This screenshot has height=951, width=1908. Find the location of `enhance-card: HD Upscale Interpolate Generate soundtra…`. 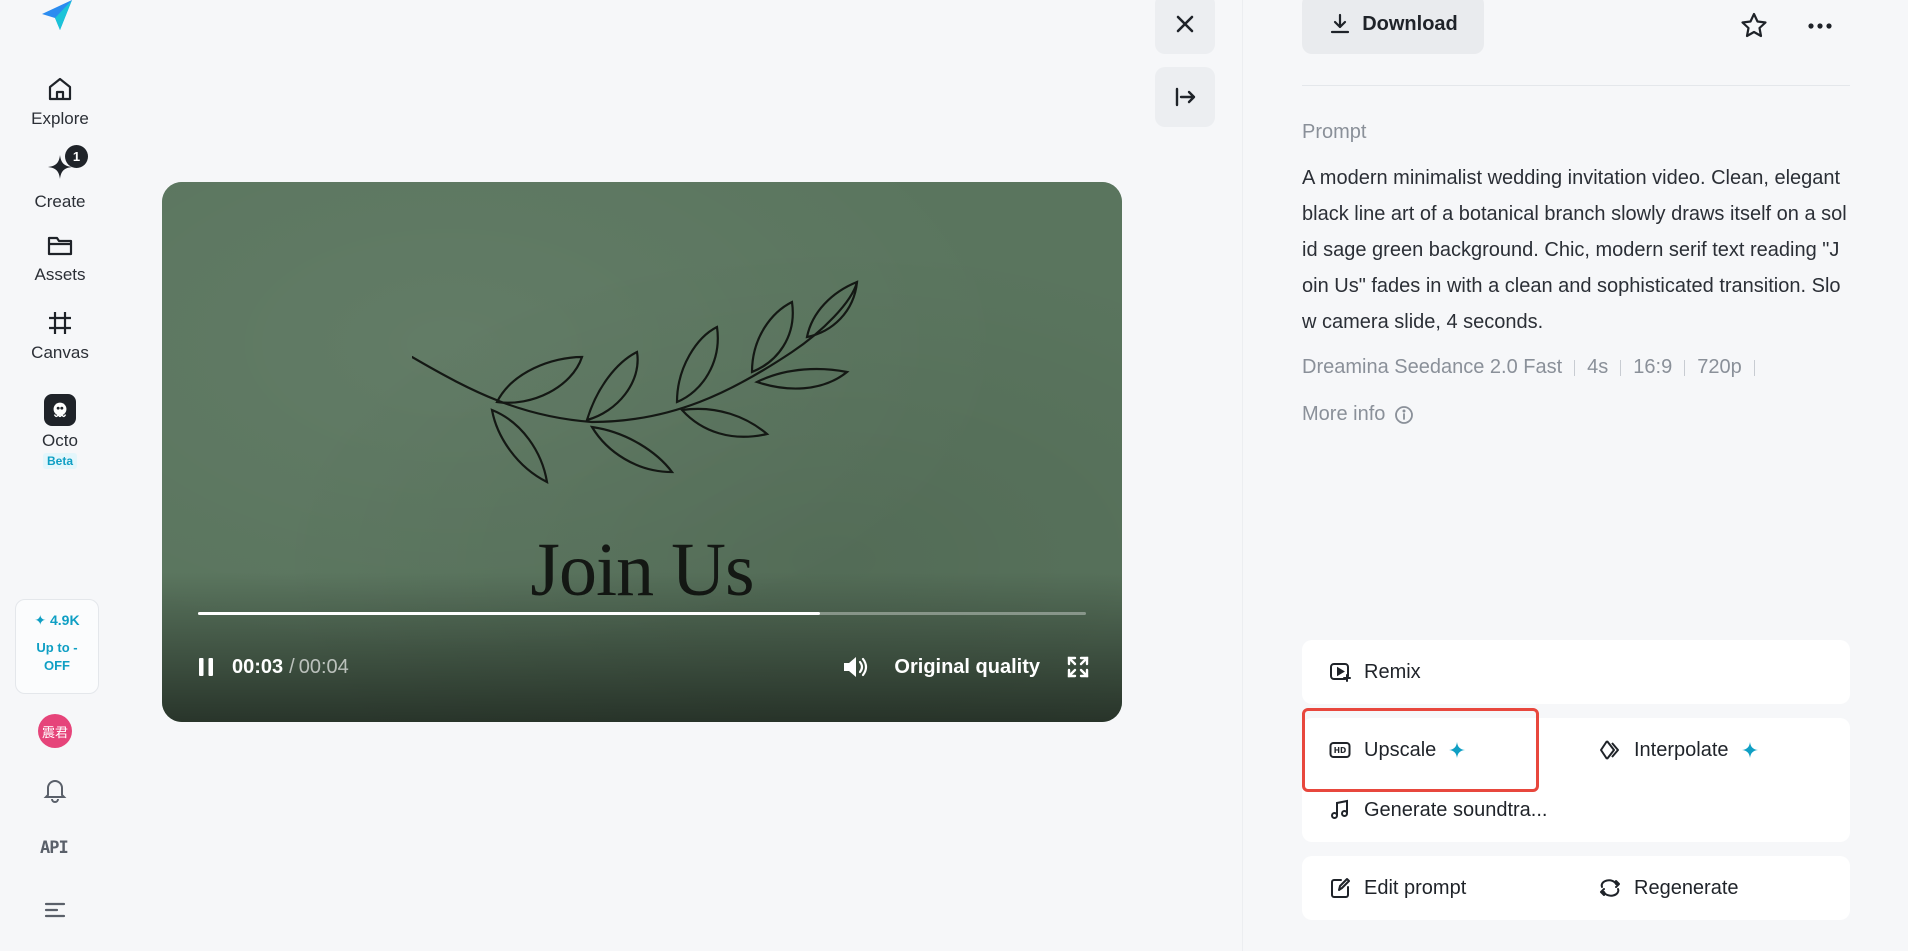

enhance-card: HD Upscale Interpolate Generate soundtra… is located at coordinates (1576, 780).